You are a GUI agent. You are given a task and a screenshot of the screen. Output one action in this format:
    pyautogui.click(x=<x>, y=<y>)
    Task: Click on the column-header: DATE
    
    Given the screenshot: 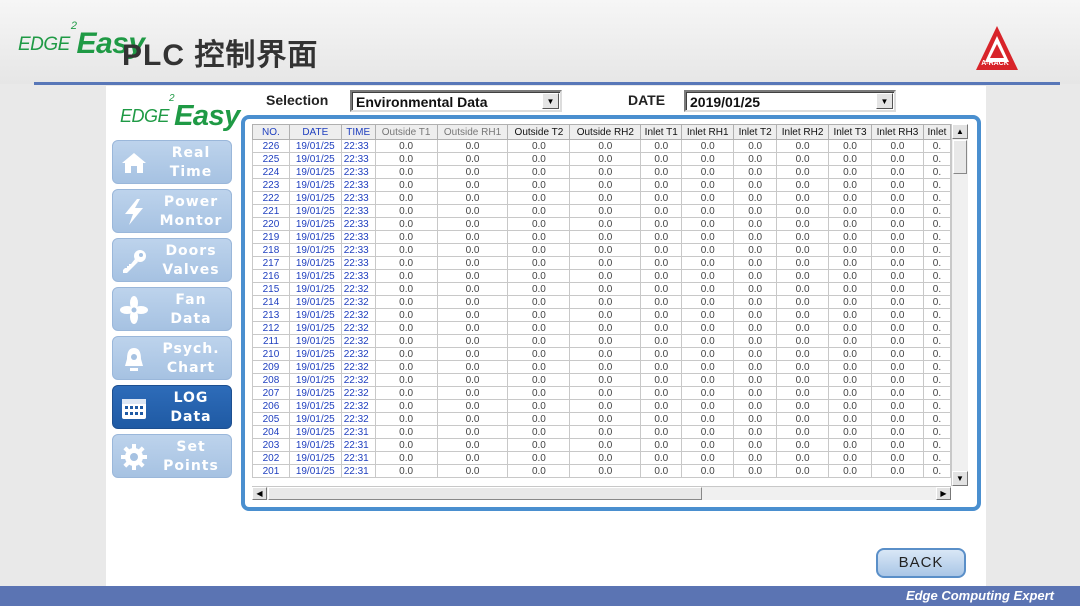 What is the action you would take?
    pyautogui.click(x=315, y=132)
    